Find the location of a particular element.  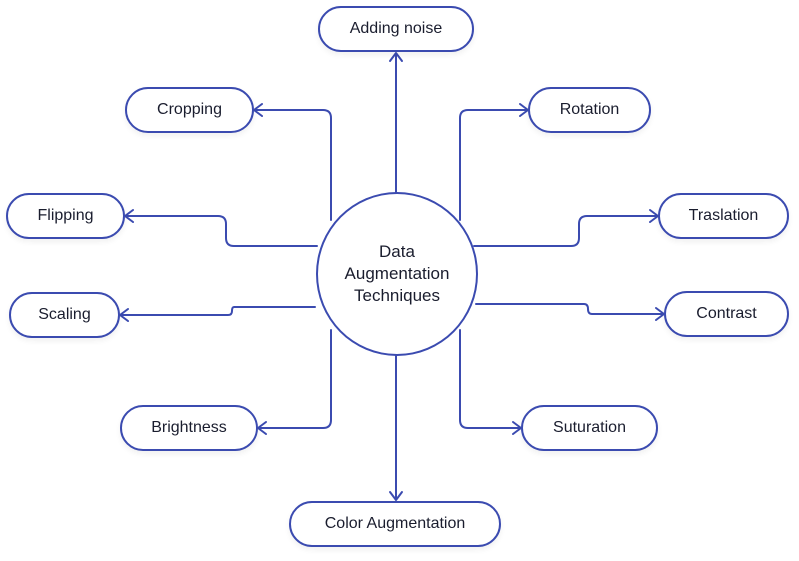

node-brightness: Brightness is located at coordinates (189, 428).